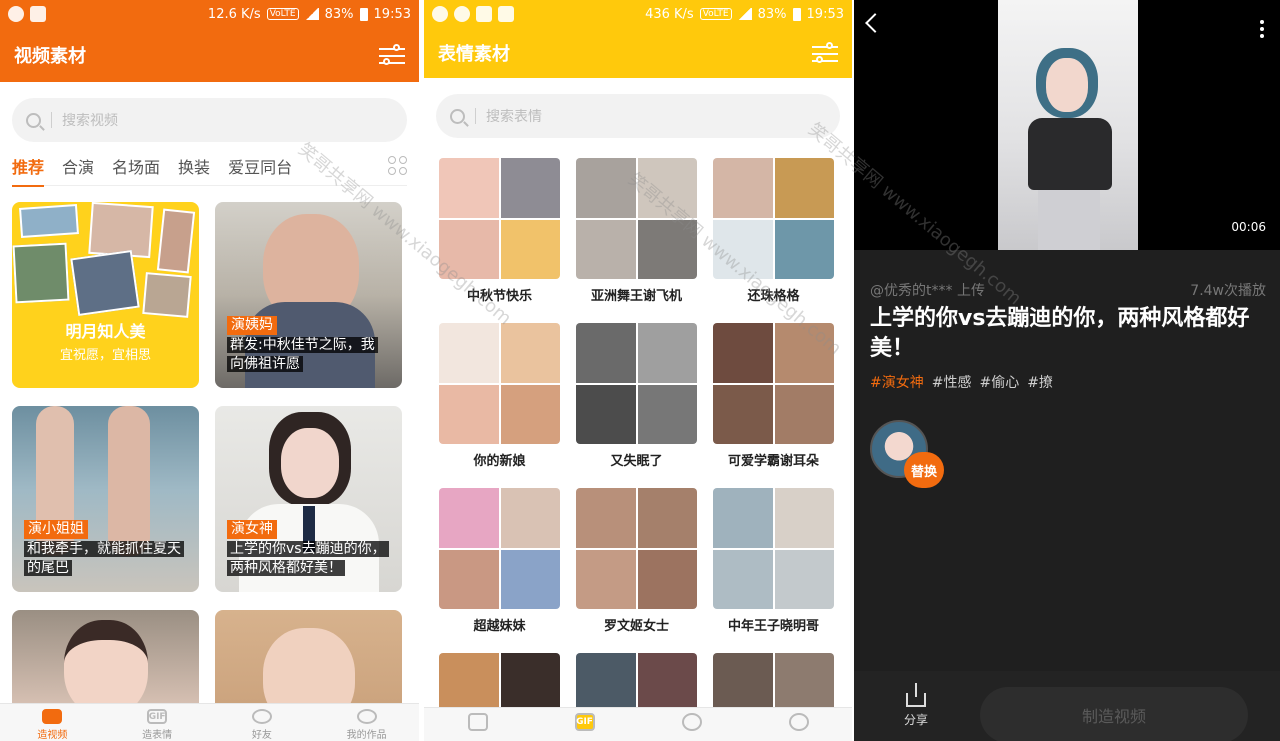 This screenshot has height=741, width=1280. I want to click on video-card: 演女神 上学的你vs去蹦迪的你， 两种风格都好美！, so click(308, 499).